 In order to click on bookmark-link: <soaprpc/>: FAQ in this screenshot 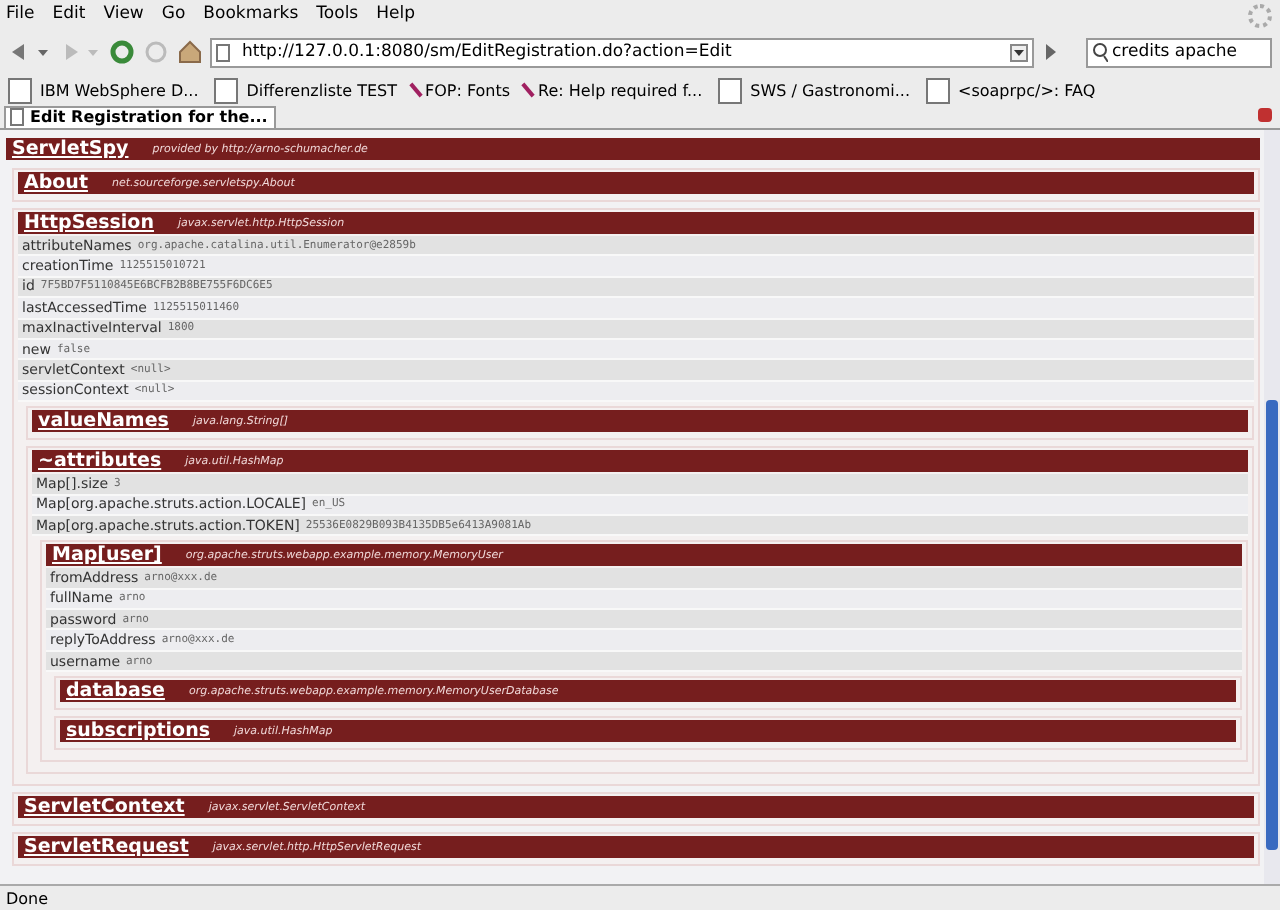, I will do `click(1011, 90)`.